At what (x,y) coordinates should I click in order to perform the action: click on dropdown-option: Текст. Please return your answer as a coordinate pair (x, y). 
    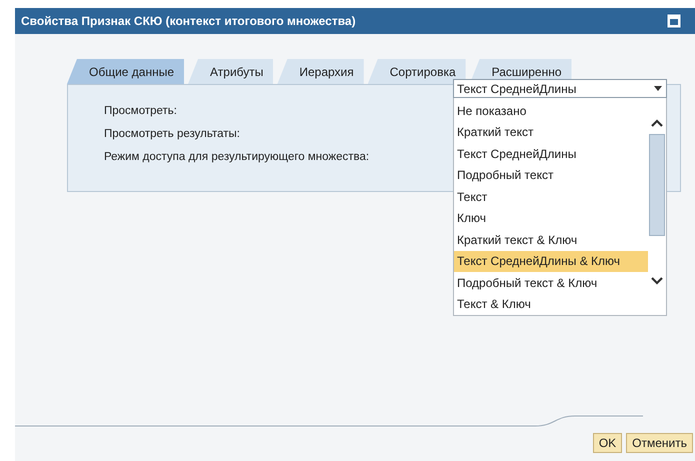
    Looking at the image, I should click on (551, 197).